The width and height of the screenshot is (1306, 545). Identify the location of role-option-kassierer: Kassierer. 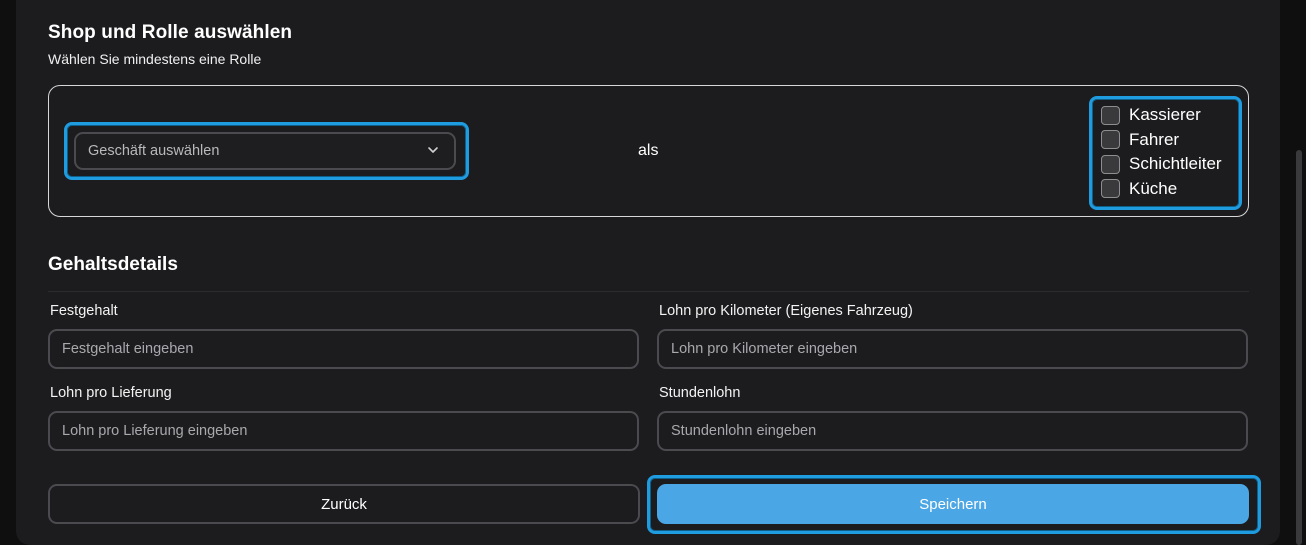
(1161, 115).